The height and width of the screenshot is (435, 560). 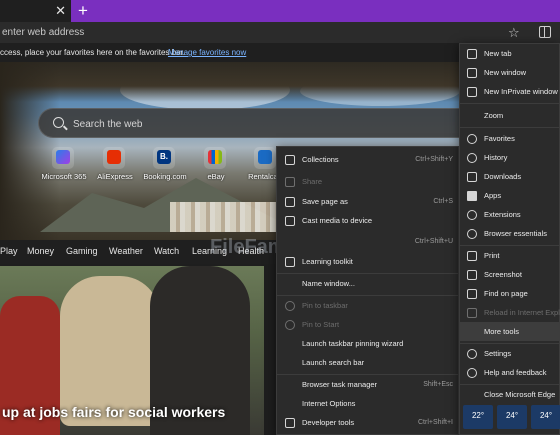 What do you see at coordinates (472, 215) in the screenshot?
I see `extensions-icon` at bounding box center [472, 215].